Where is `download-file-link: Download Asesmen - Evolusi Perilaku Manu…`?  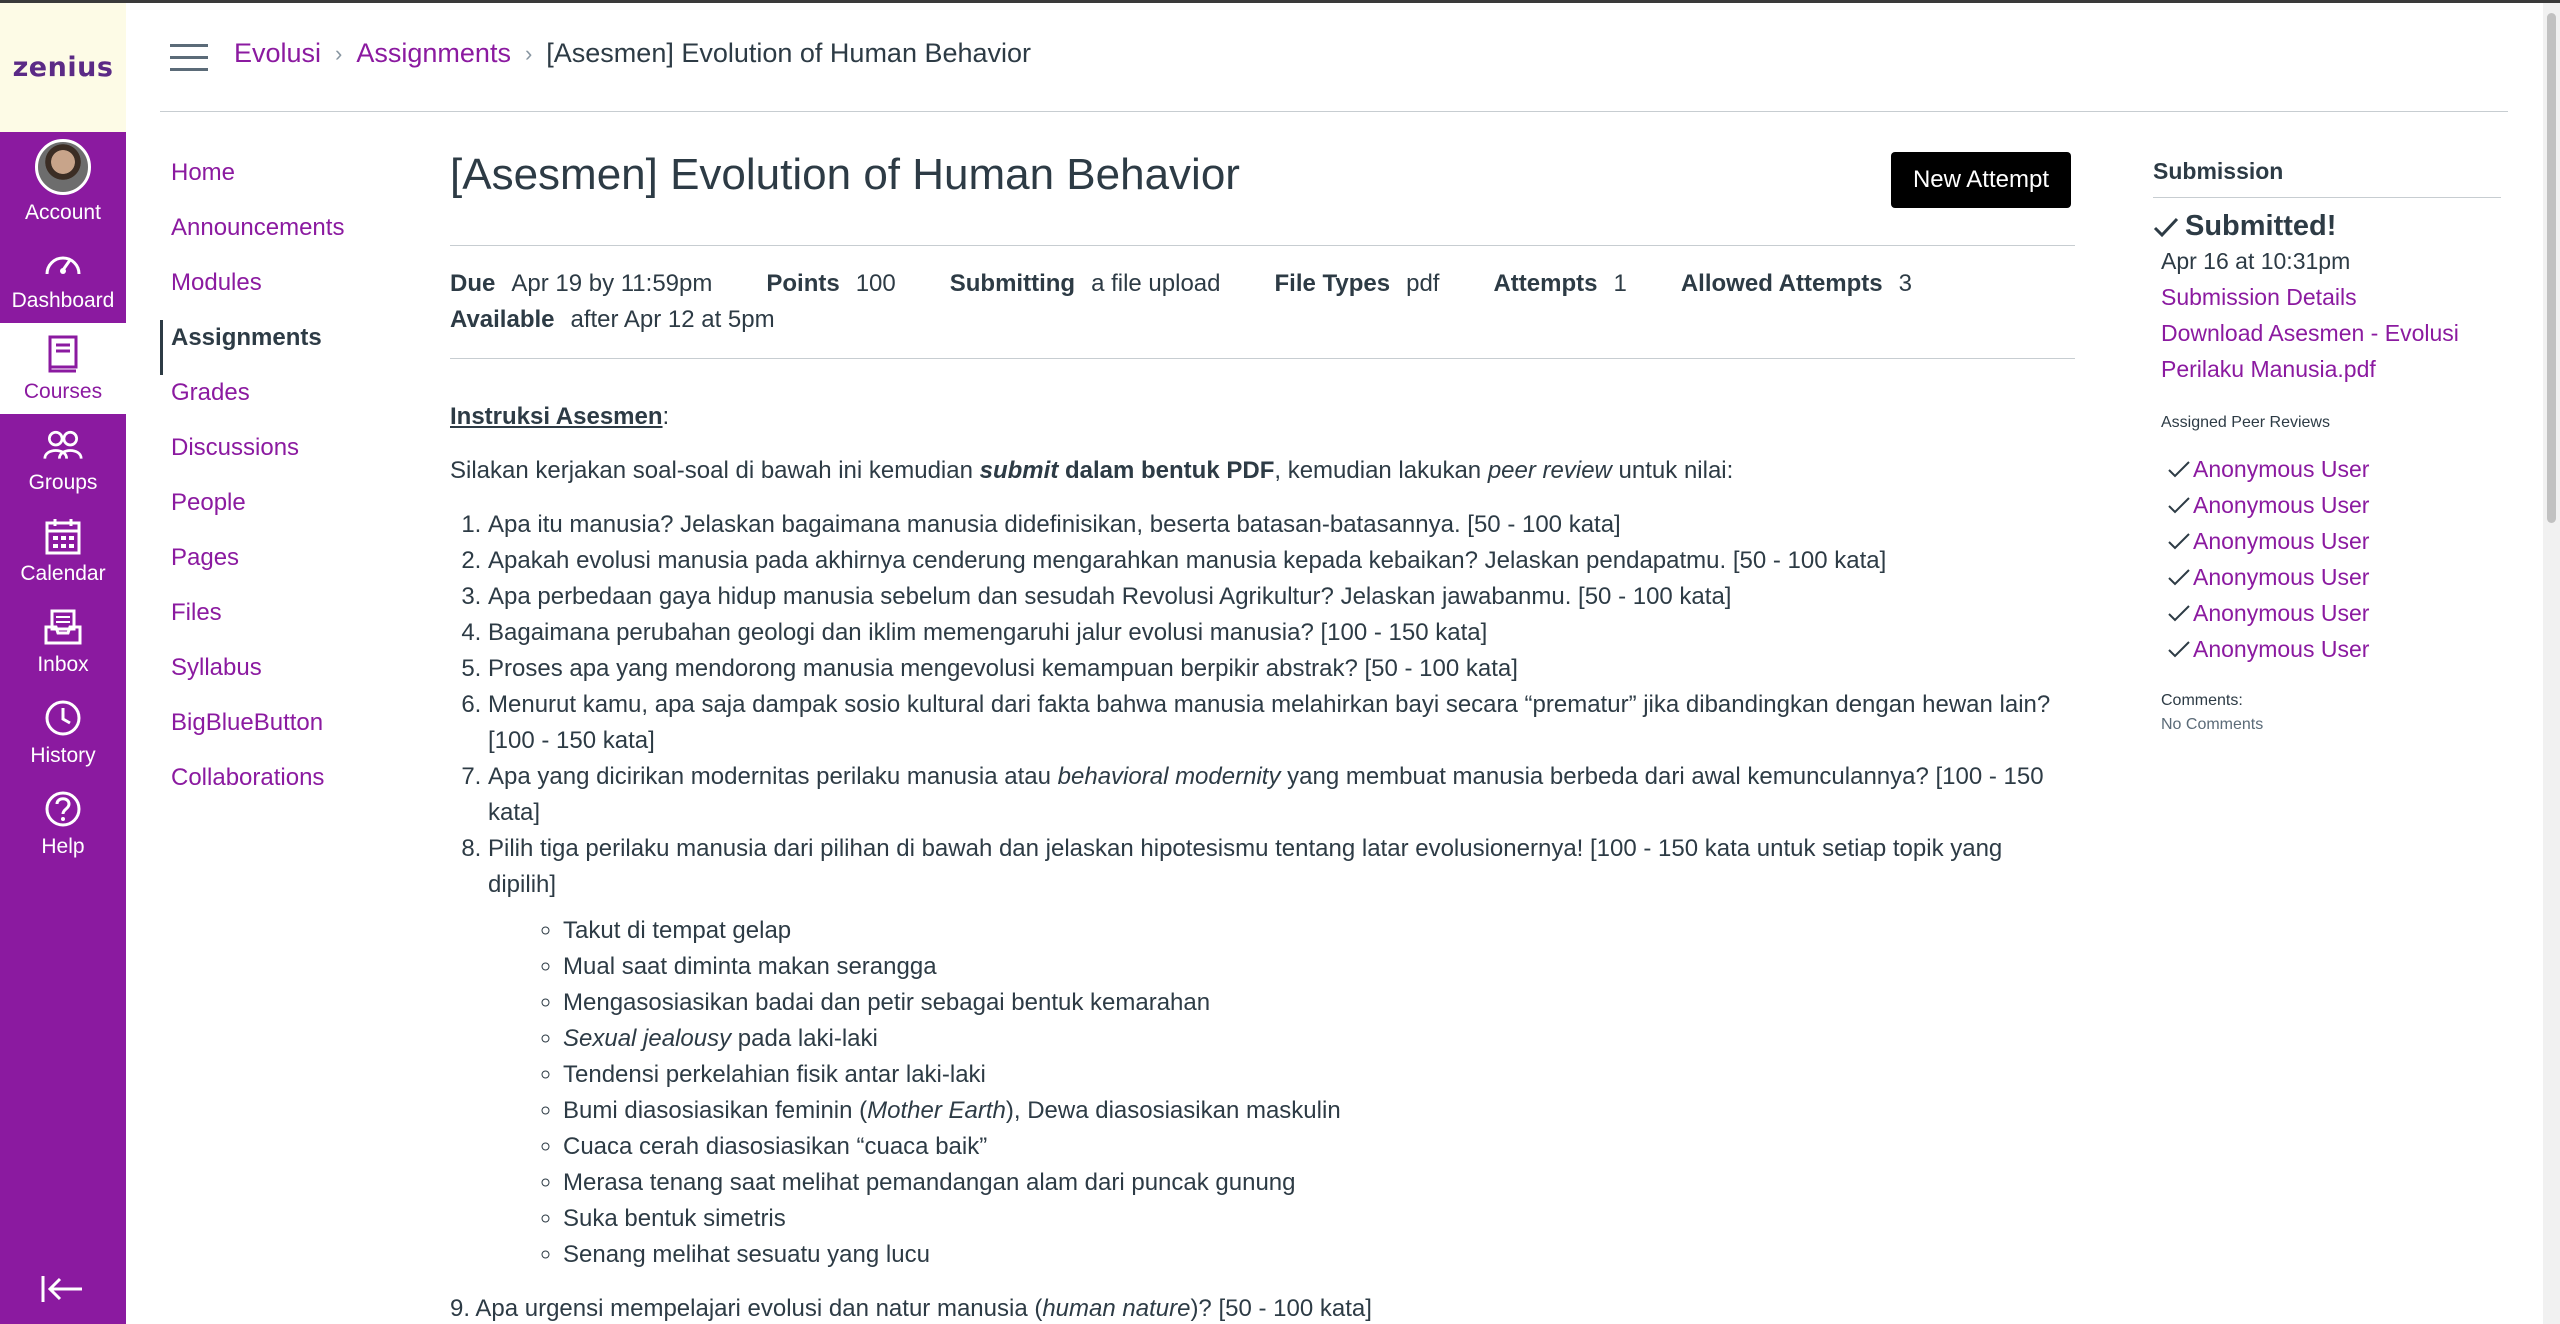
download-file-link: Download Asesmen - Evolusi Perilaku Manu… is located at coordinates (2331, 351).